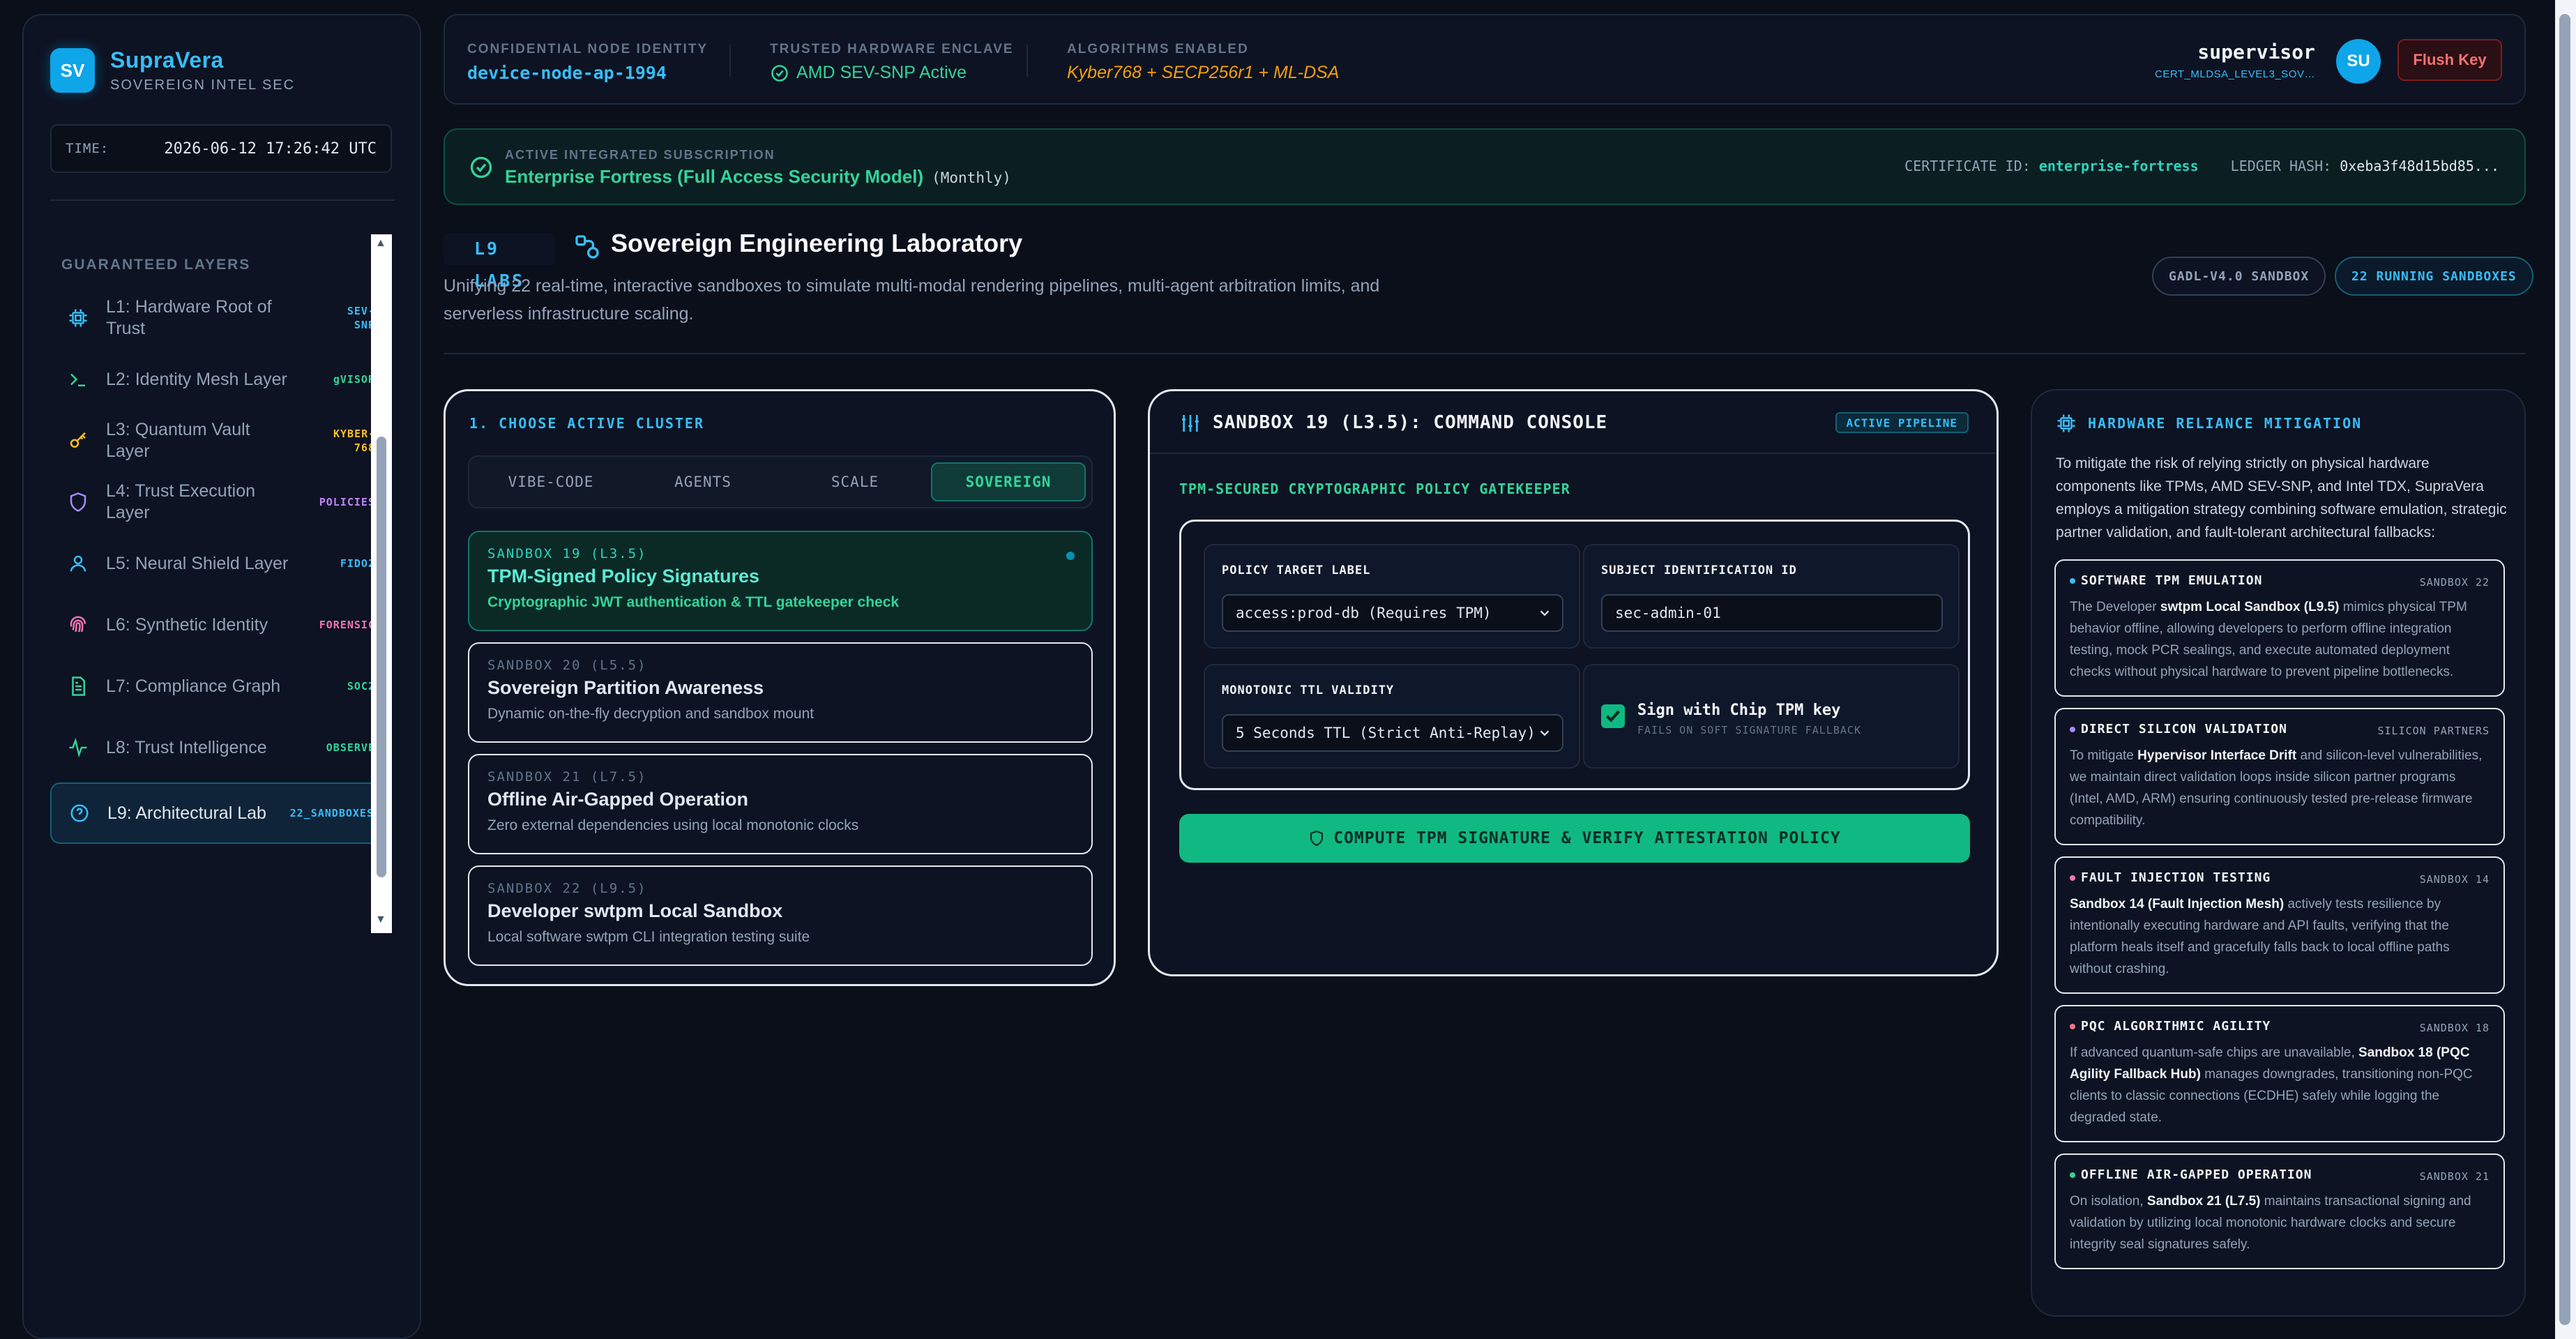 The height and width of the screenshot is (1339, 2576). What do you see at coordinates (186, 813) in the screenshot?
I see `sidebar-item-label: L9: Architectural Lab` at bounding box center [186, 813].